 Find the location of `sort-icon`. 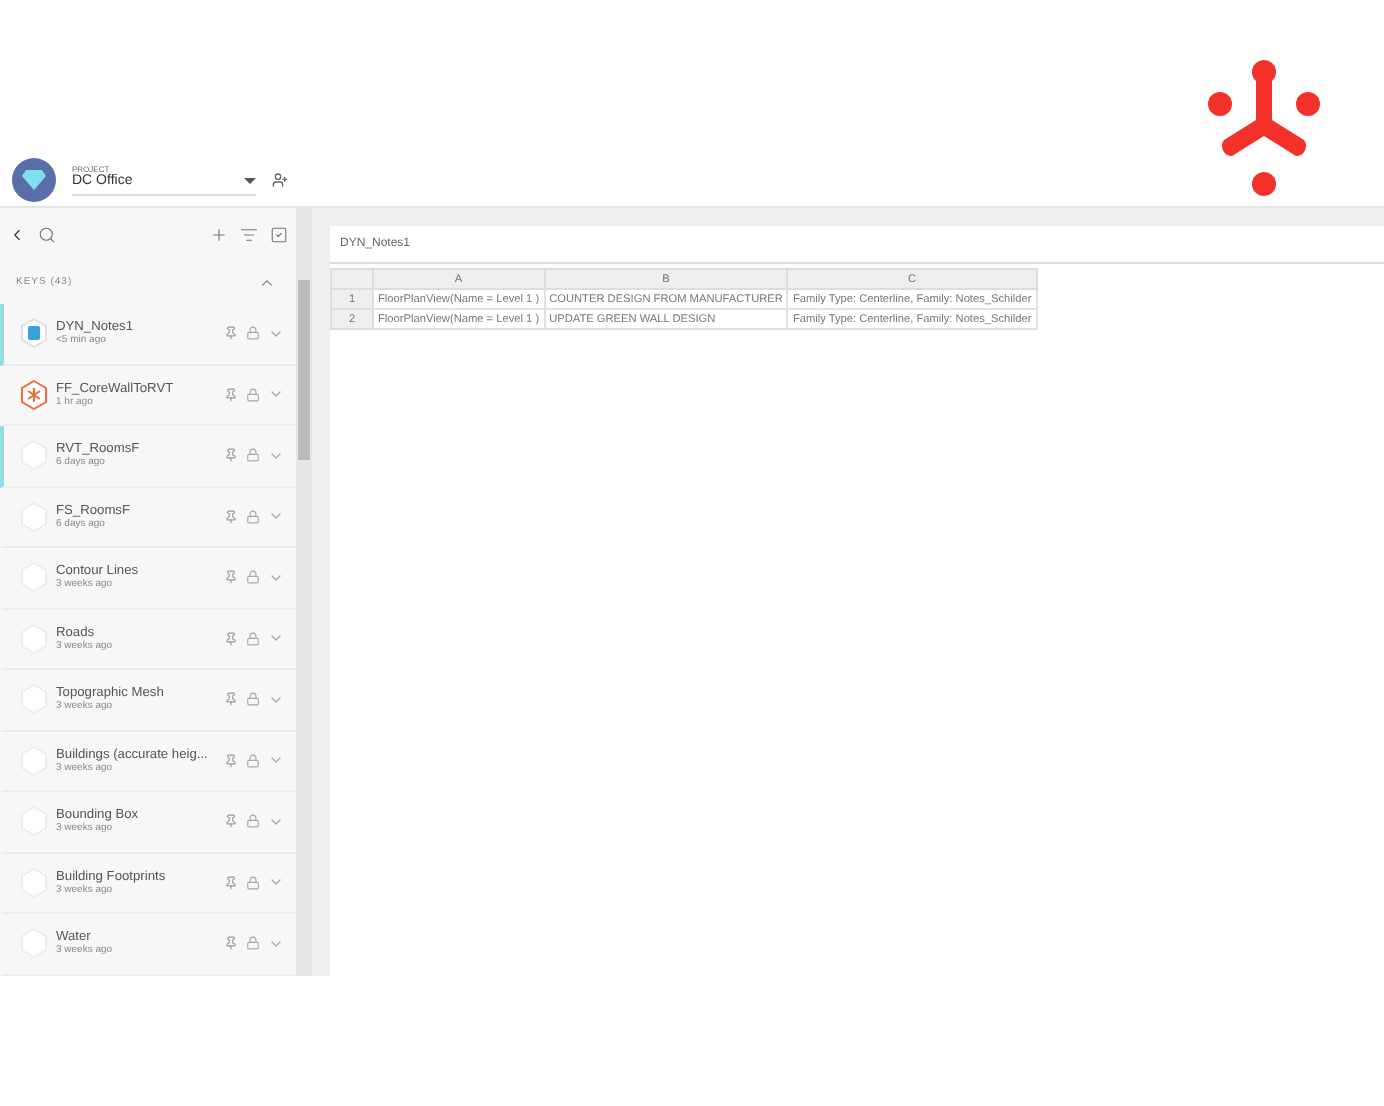

sort-icon is located at coordinates (249, 234).